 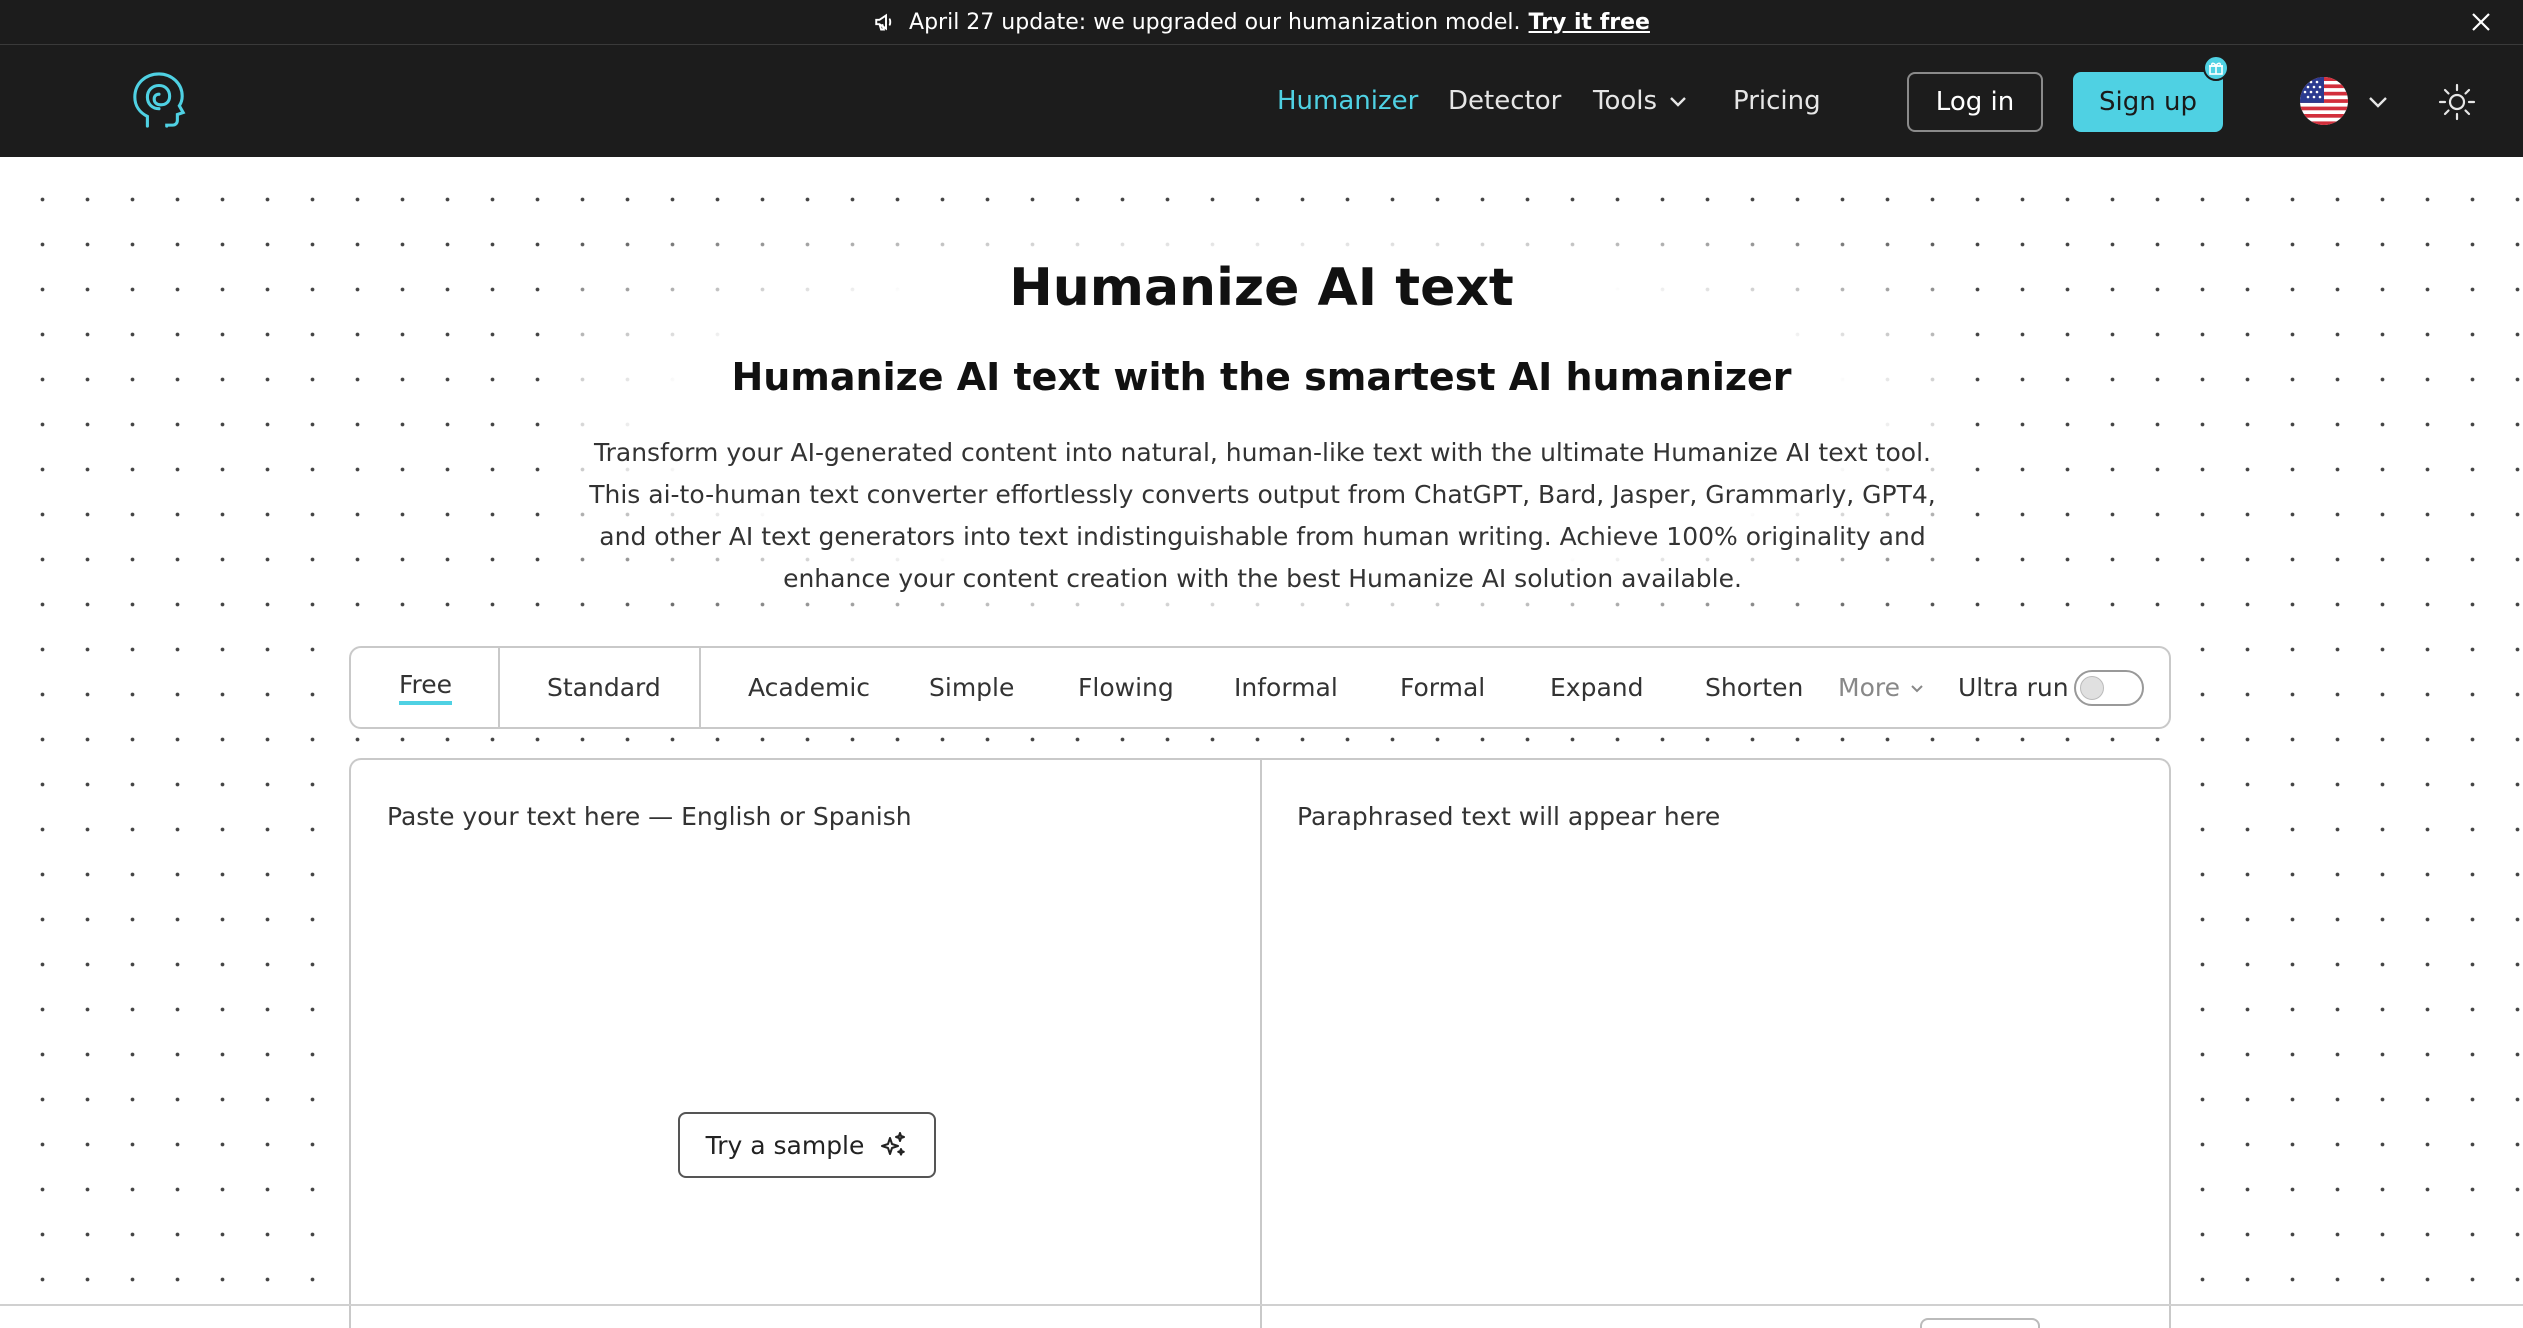 I want to click on sparkles-icon, so click(x=893, y=1144).